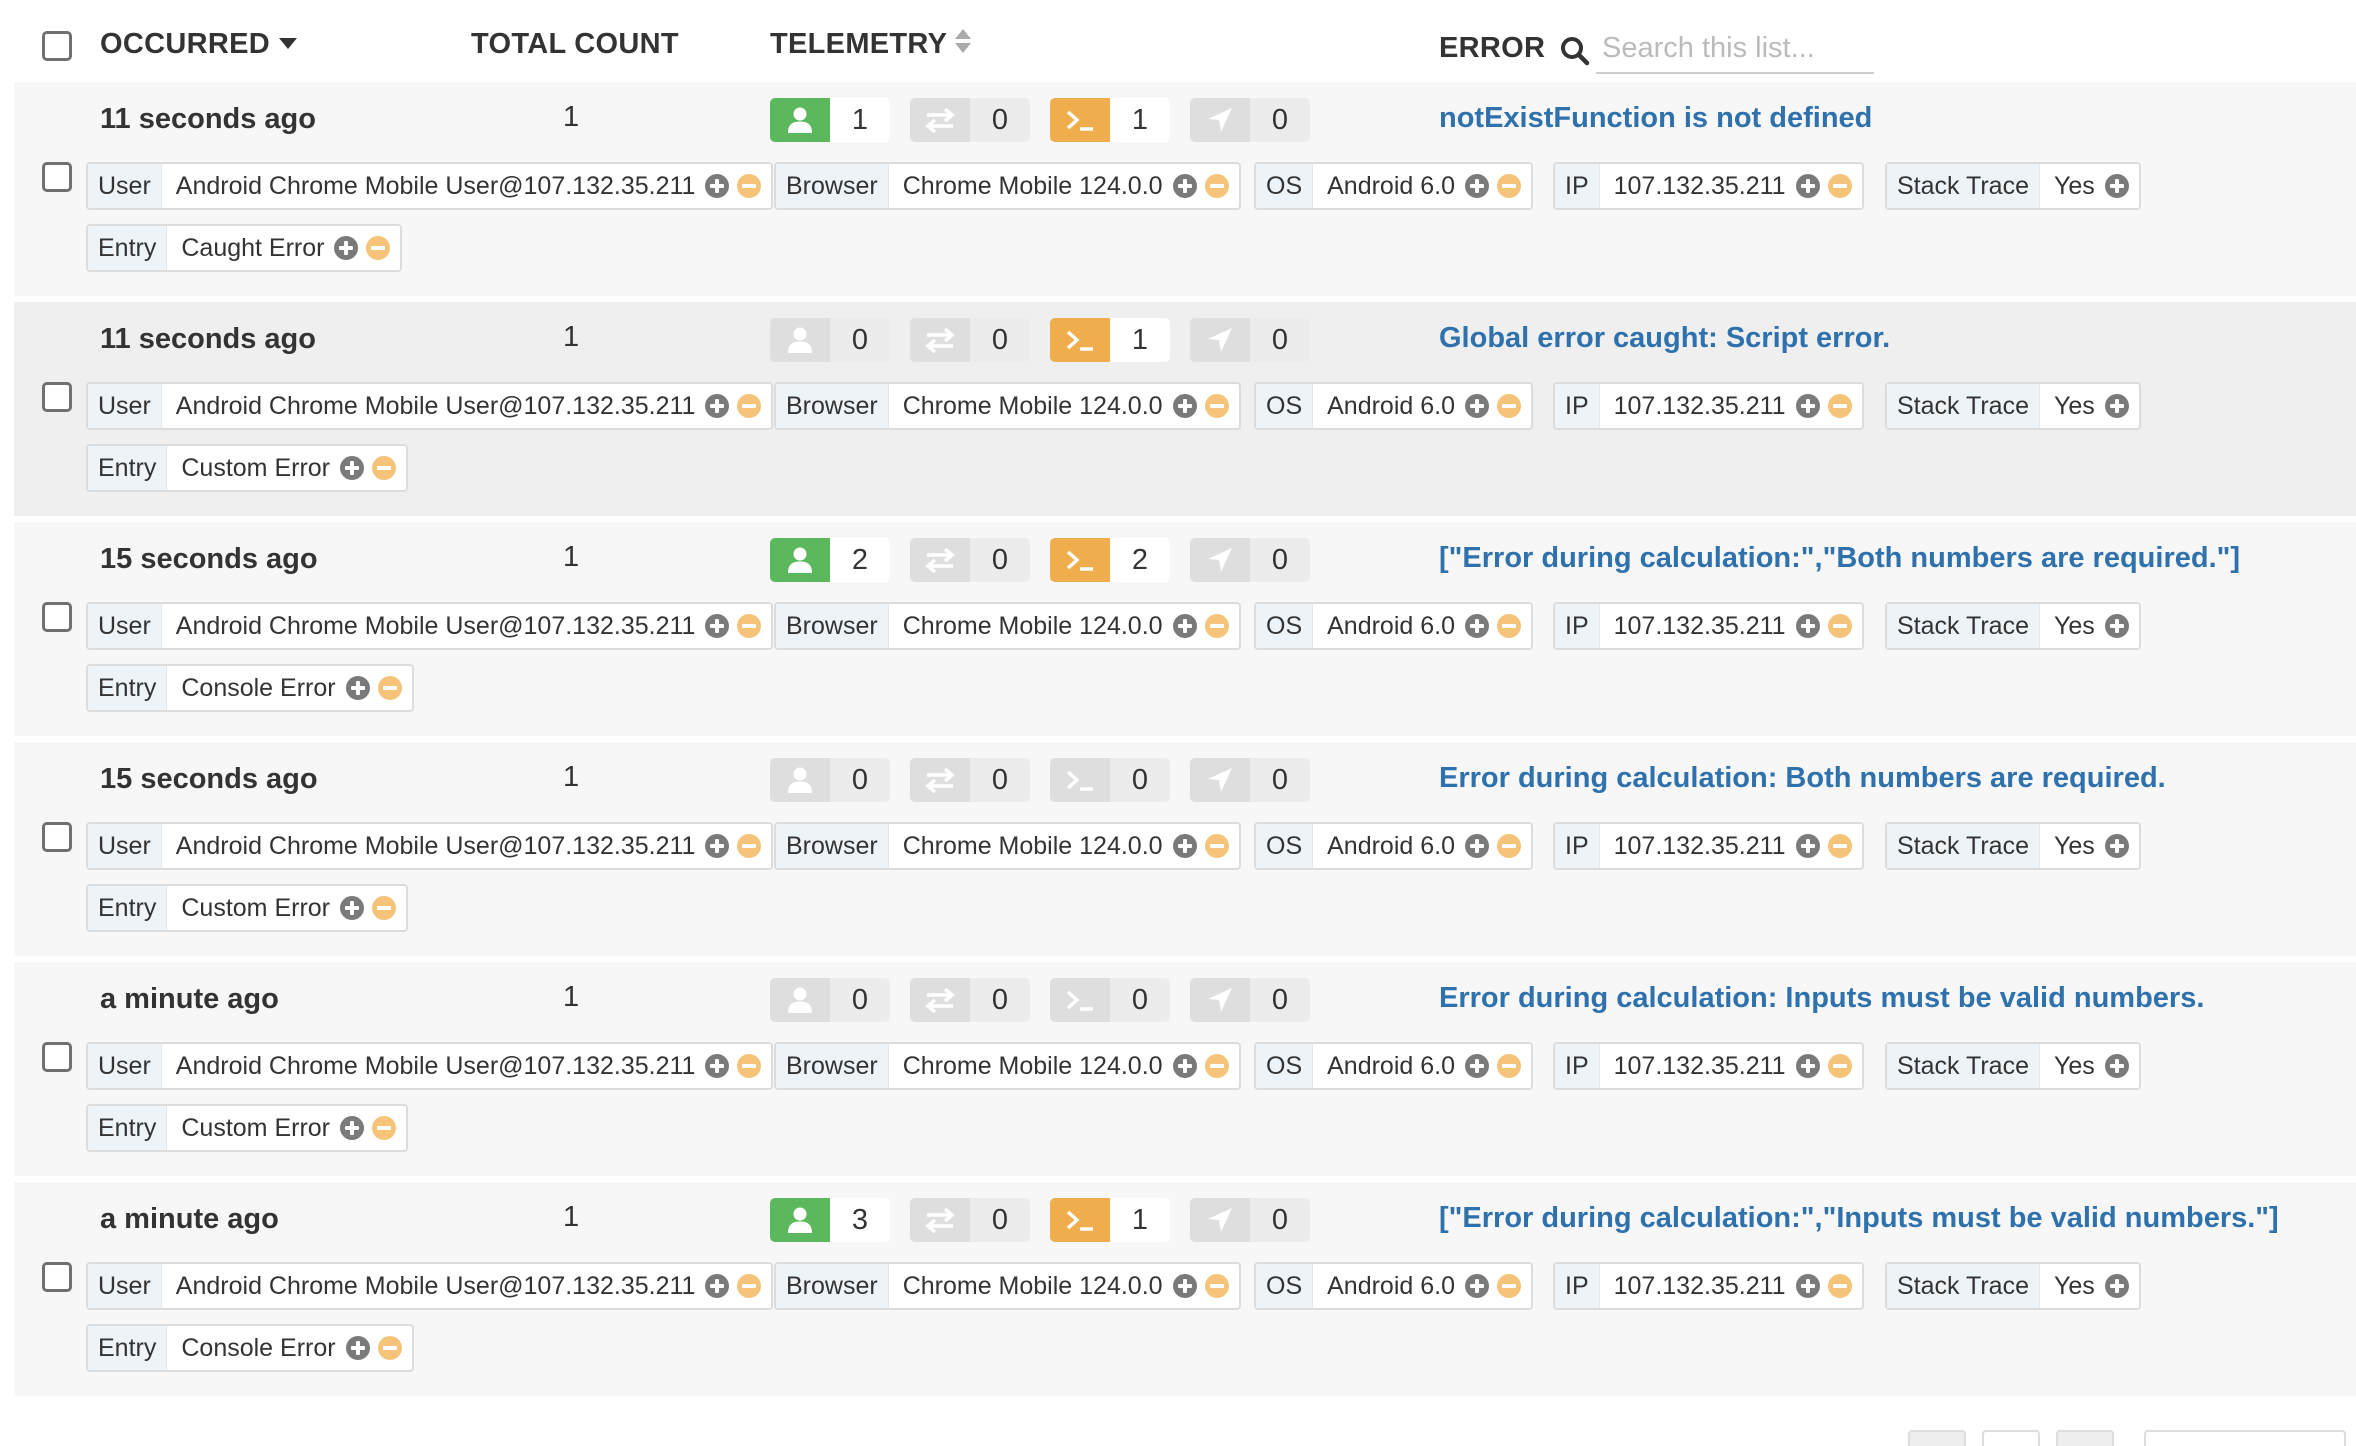  I want to click on telemetry-user-badge: 3, so click(830, 1220).